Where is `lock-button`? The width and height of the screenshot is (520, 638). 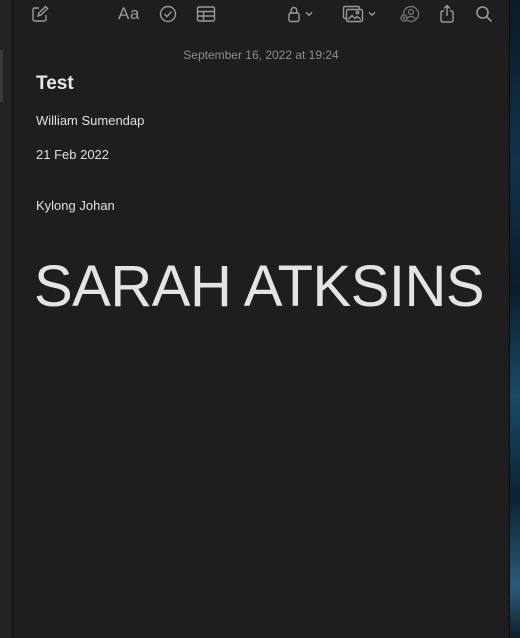 lock-button is located at coordinates (300, 14).